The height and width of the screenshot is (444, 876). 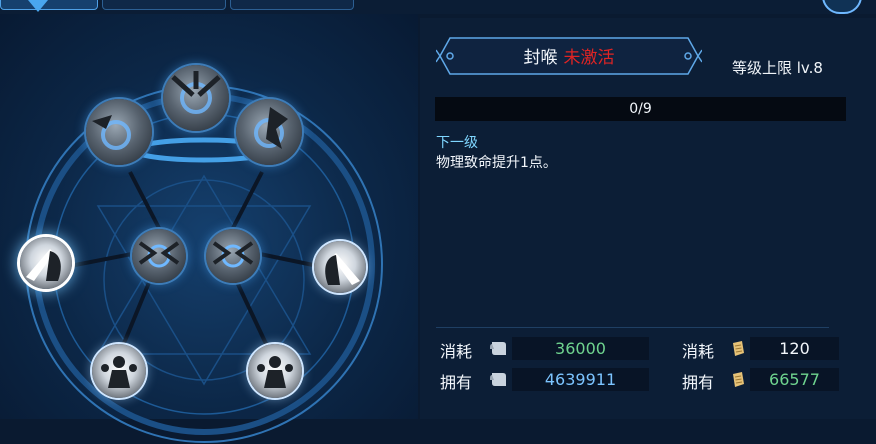 I want to click on progress-text: 0/9, so click(x=640, y=109).